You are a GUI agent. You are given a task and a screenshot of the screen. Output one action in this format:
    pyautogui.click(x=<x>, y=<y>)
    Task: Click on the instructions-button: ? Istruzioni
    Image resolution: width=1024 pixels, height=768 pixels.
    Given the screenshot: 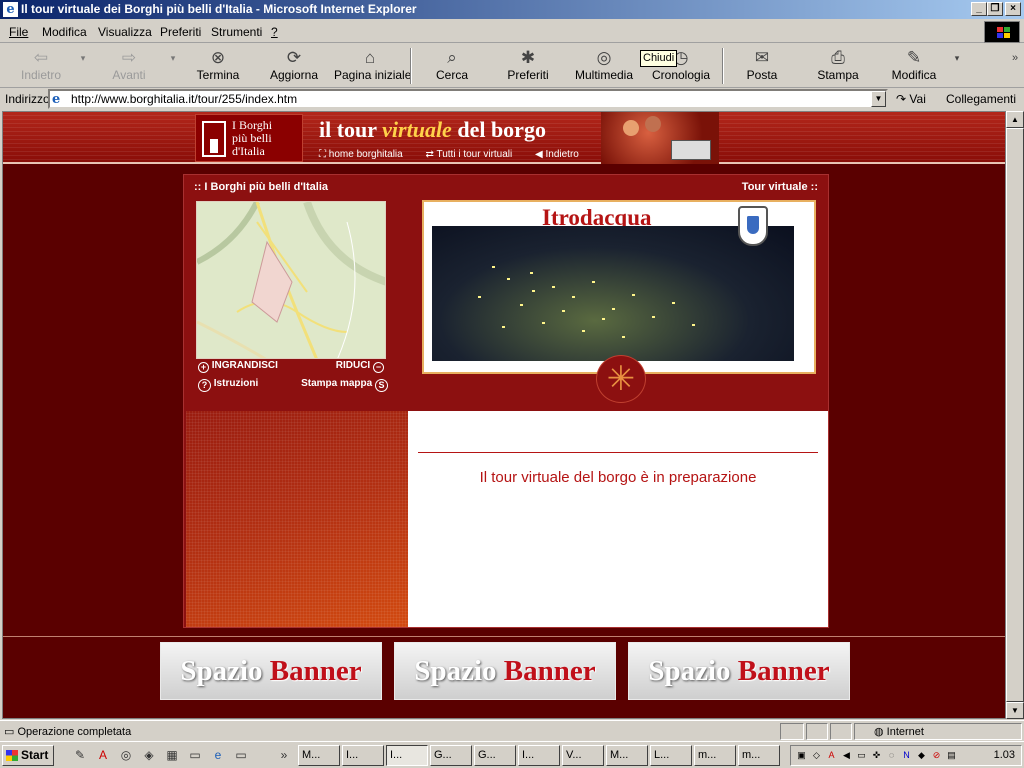 What is the action you would take?
    pyautogui.click(x=228, y=385)
    